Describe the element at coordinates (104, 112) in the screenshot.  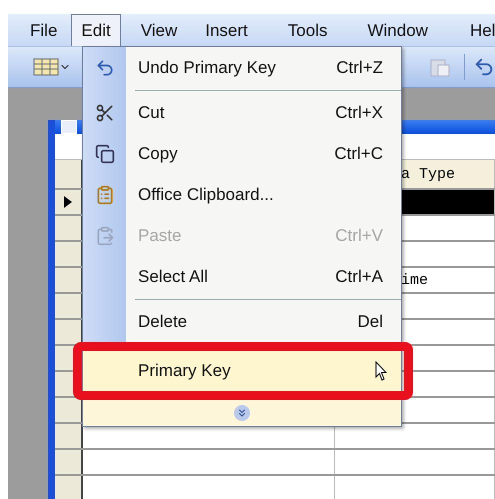
I see `scissors-icon` at that location.